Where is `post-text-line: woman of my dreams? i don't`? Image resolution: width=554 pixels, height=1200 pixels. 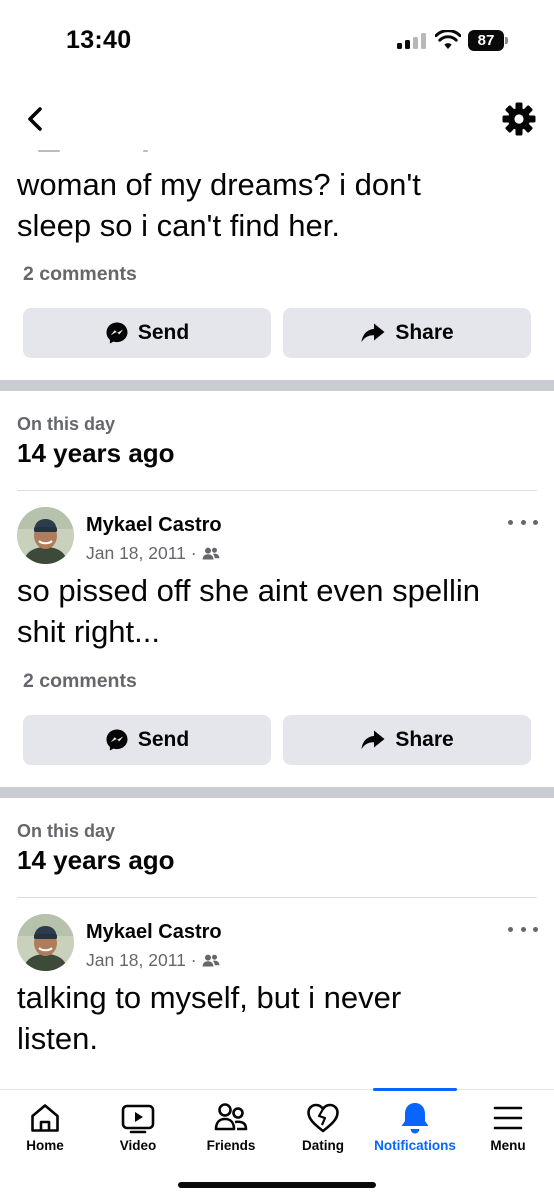
post-text-line: woman of my dreams? i don't is located at coordinates (219, 184).